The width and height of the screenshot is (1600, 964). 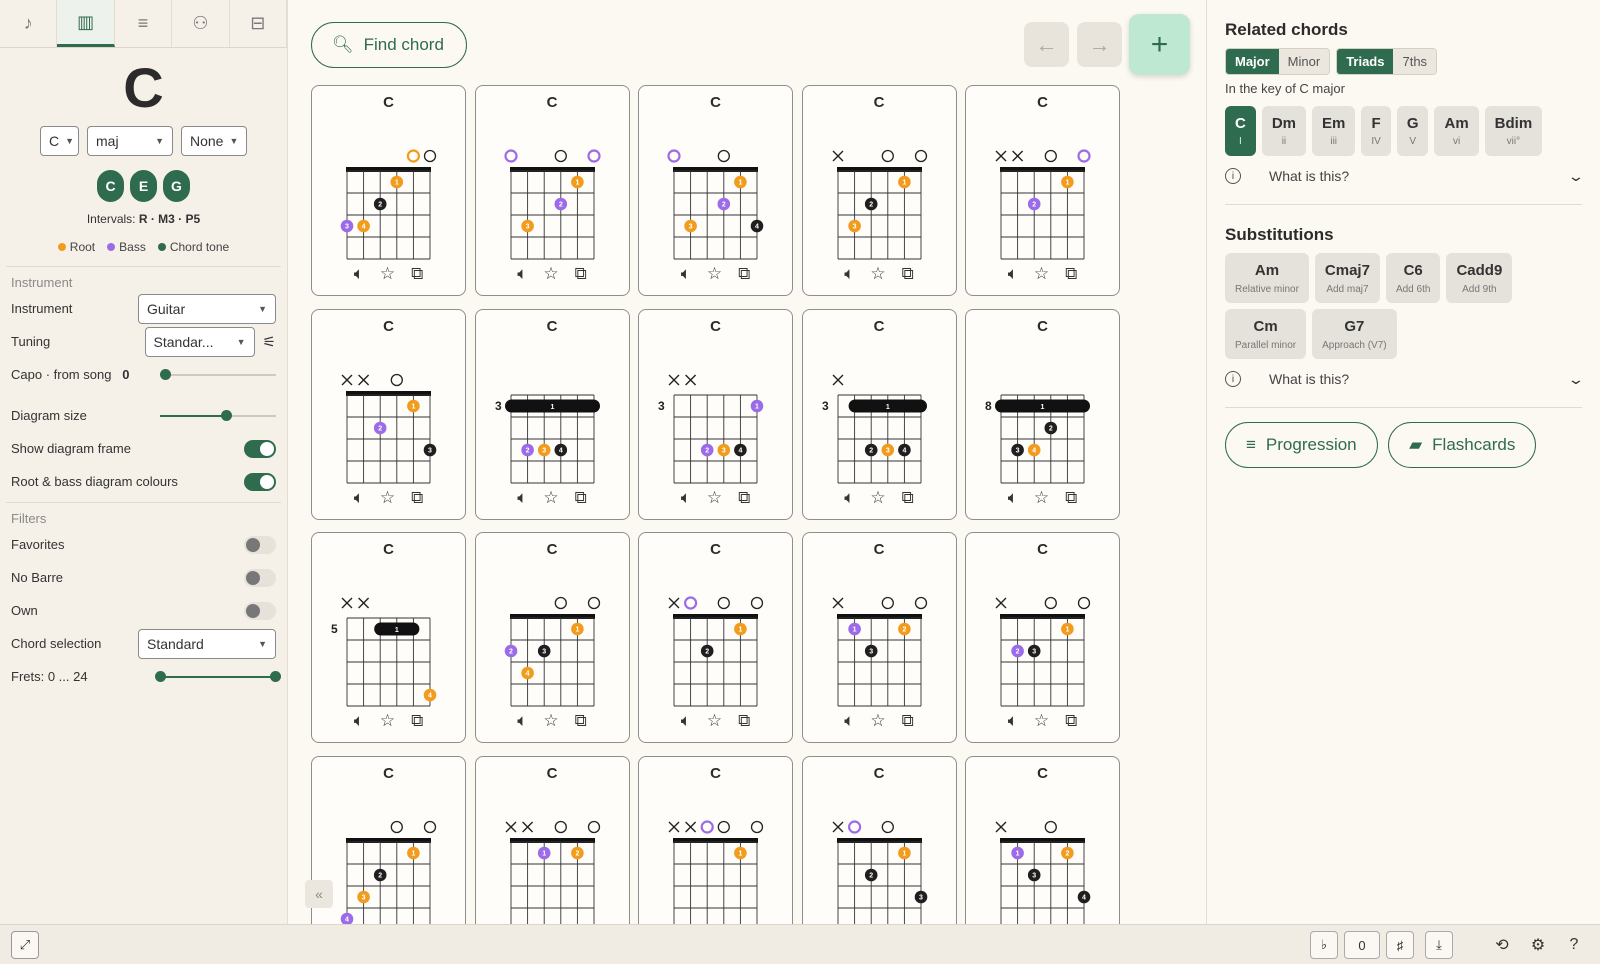 I want to click on root-select: C ▼, so click(x=59, y=141).